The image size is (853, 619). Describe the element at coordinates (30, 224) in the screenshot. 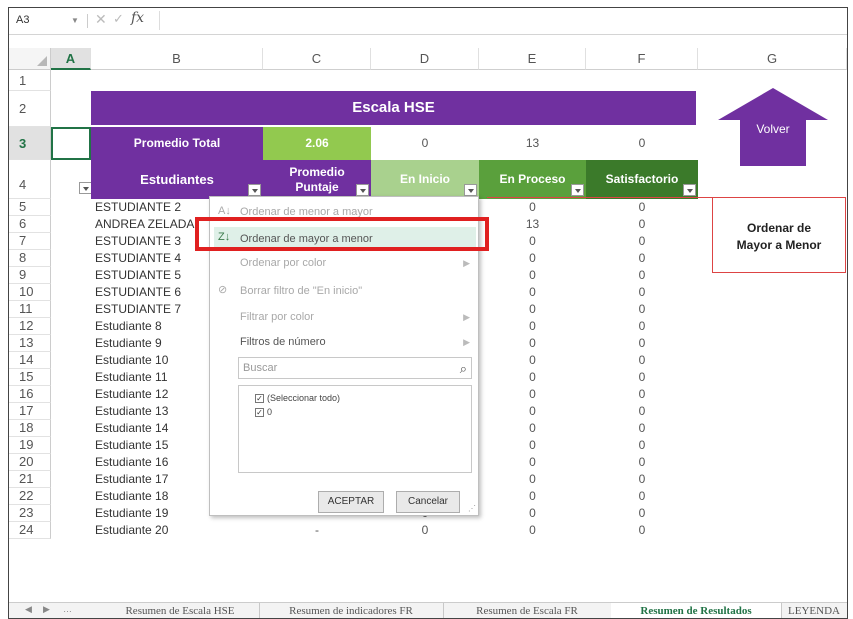

I see `row-header-6: 6` at that location.